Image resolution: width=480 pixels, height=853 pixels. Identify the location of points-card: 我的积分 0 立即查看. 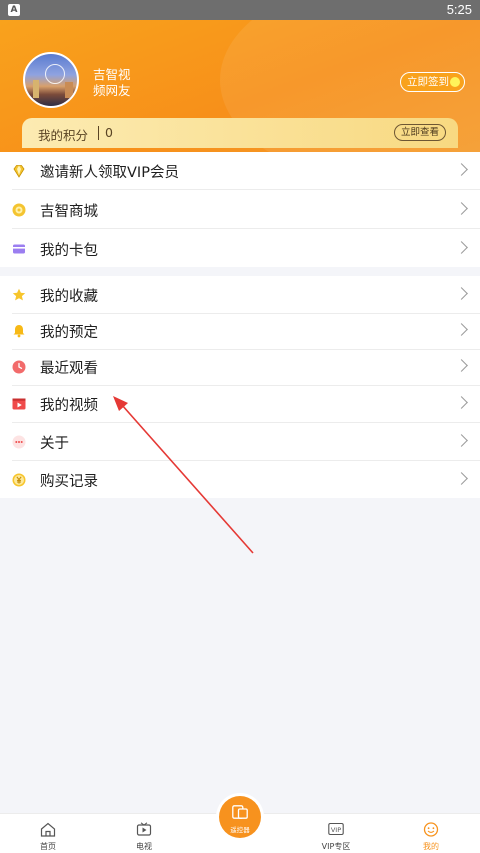
(240, 133).